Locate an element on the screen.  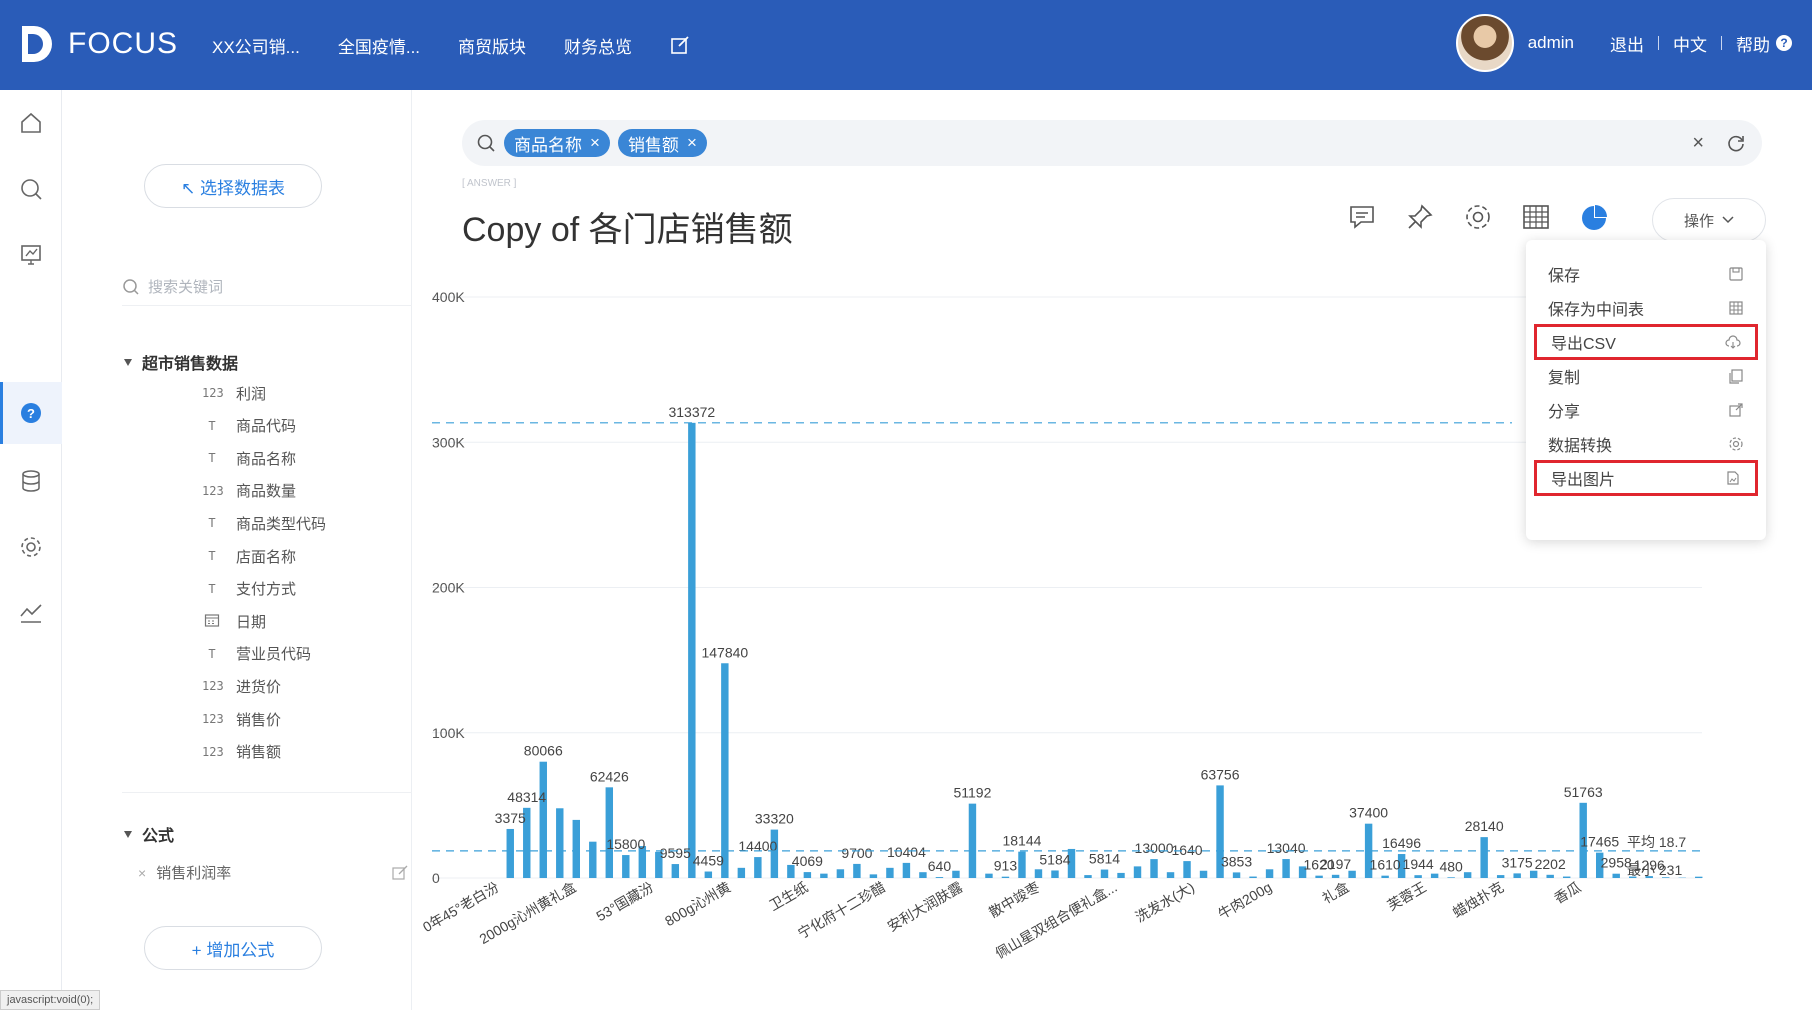
help-link: 帮助 ? is located at coordinates (1764, 43).